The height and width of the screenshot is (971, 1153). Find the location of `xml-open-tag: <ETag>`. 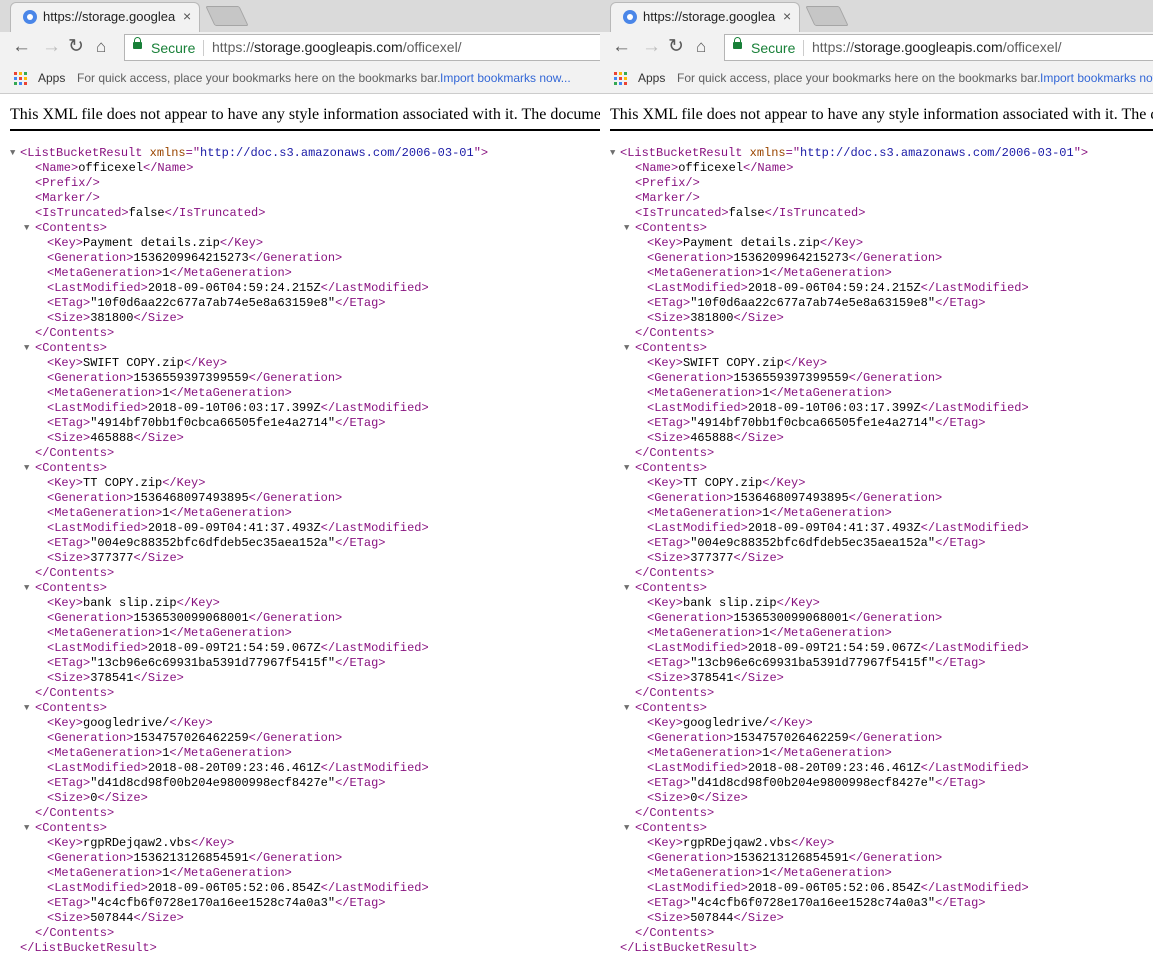

xml-open-tag: <ETag> is located at coordinates (669, 303).